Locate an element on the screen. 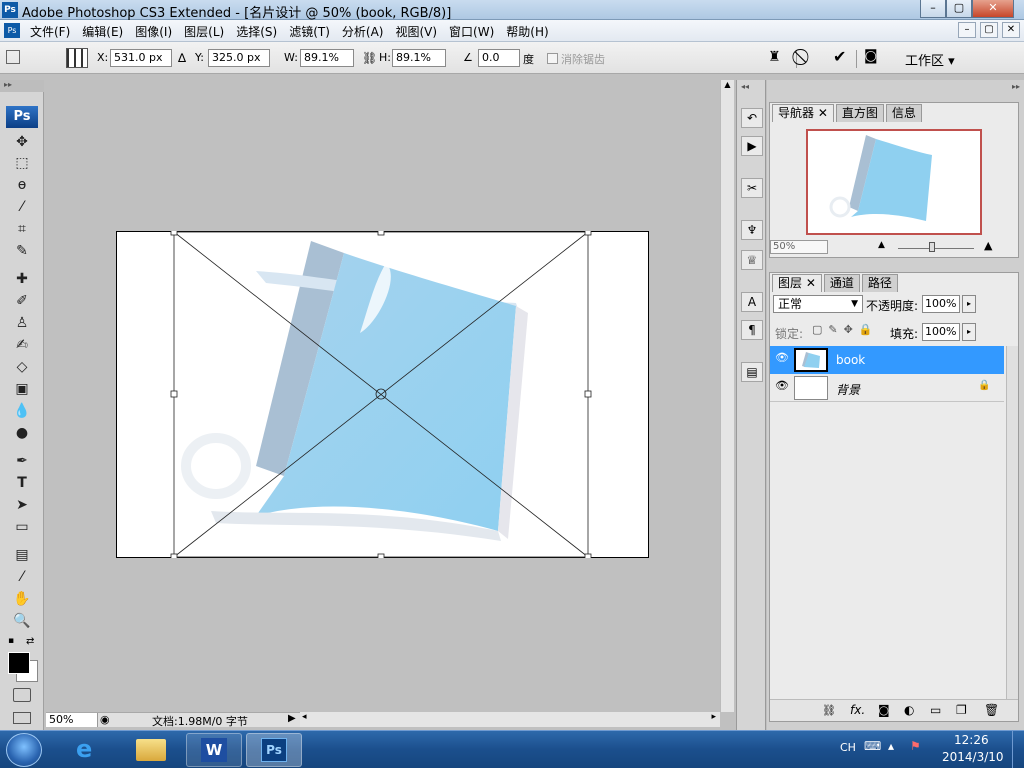 This screenshot has width=1024, height=768. rotate-angle-input: 0.0 is located at coordinates (499, 58).